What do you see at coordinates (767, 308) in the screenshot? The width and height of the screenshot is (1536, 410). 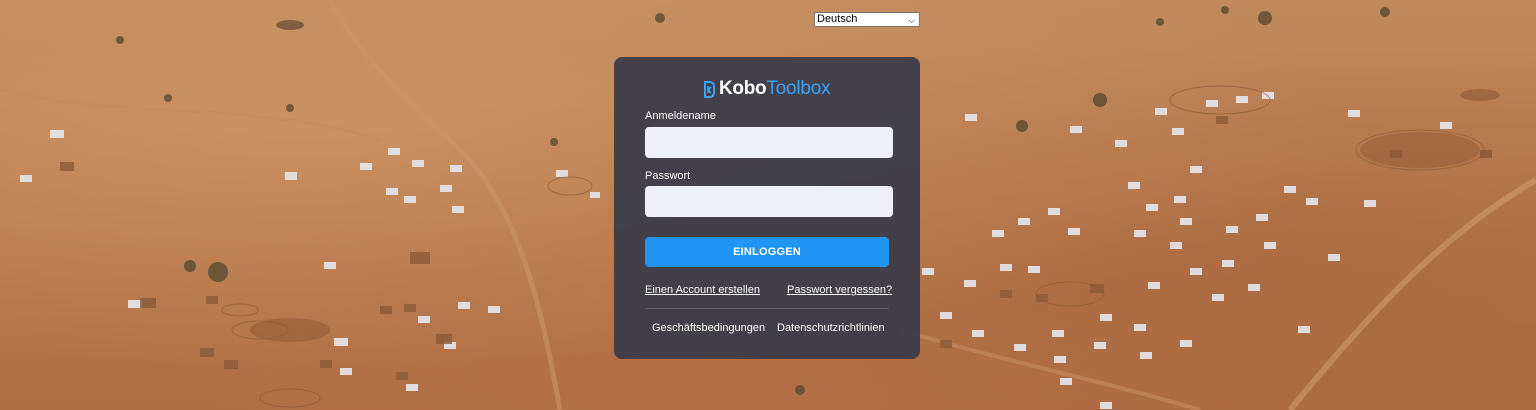 I see `divider` at bounding box center [767, 308].